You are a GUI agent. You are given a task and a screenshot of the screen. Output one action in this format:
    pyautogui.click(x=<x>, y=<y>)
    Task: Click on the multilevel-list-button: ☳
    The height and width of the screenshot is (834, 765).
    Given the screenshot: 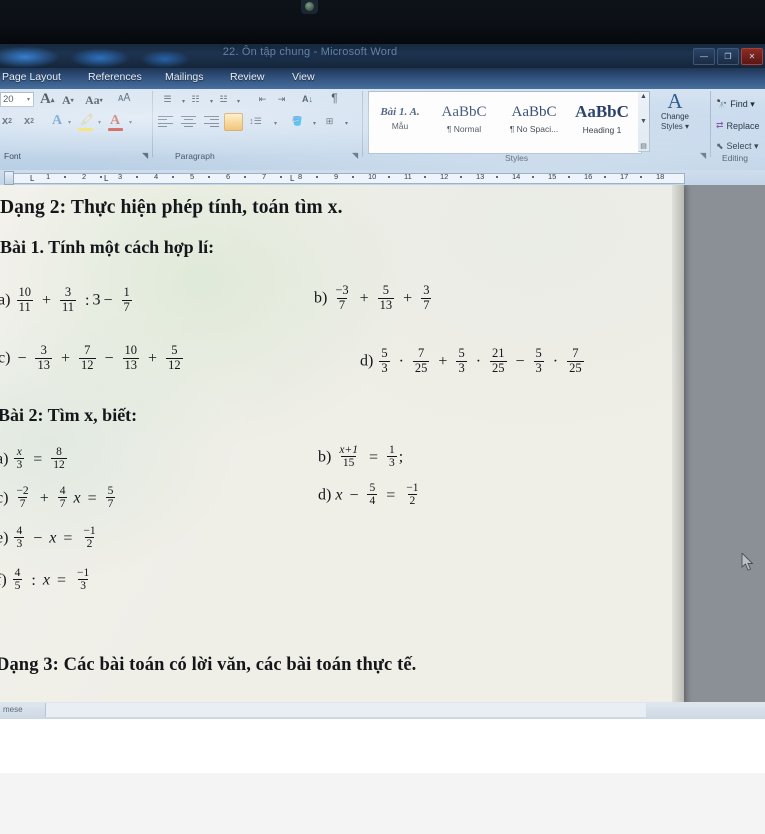 What is the action you would take?
    pyautogui.click(x=223, y=99)
    